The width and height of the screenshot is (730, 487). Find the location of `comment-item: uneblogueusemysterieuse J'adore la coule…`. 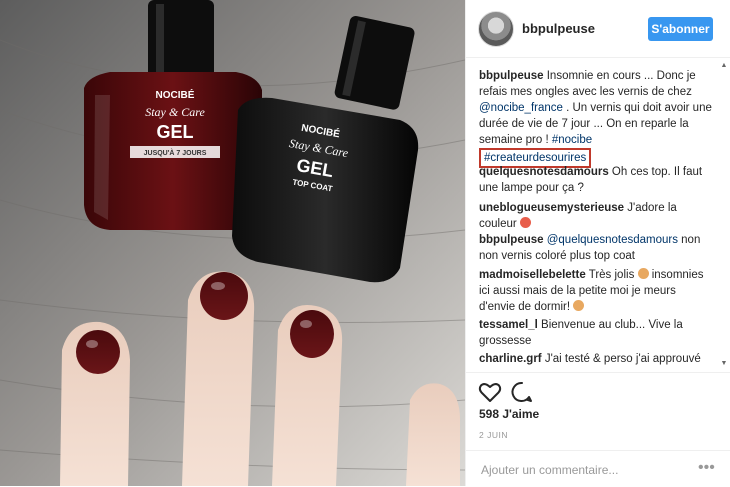

comment-item: uneblogueusemysterieuse J'adore la coule… is located at coordinates (597, 216).